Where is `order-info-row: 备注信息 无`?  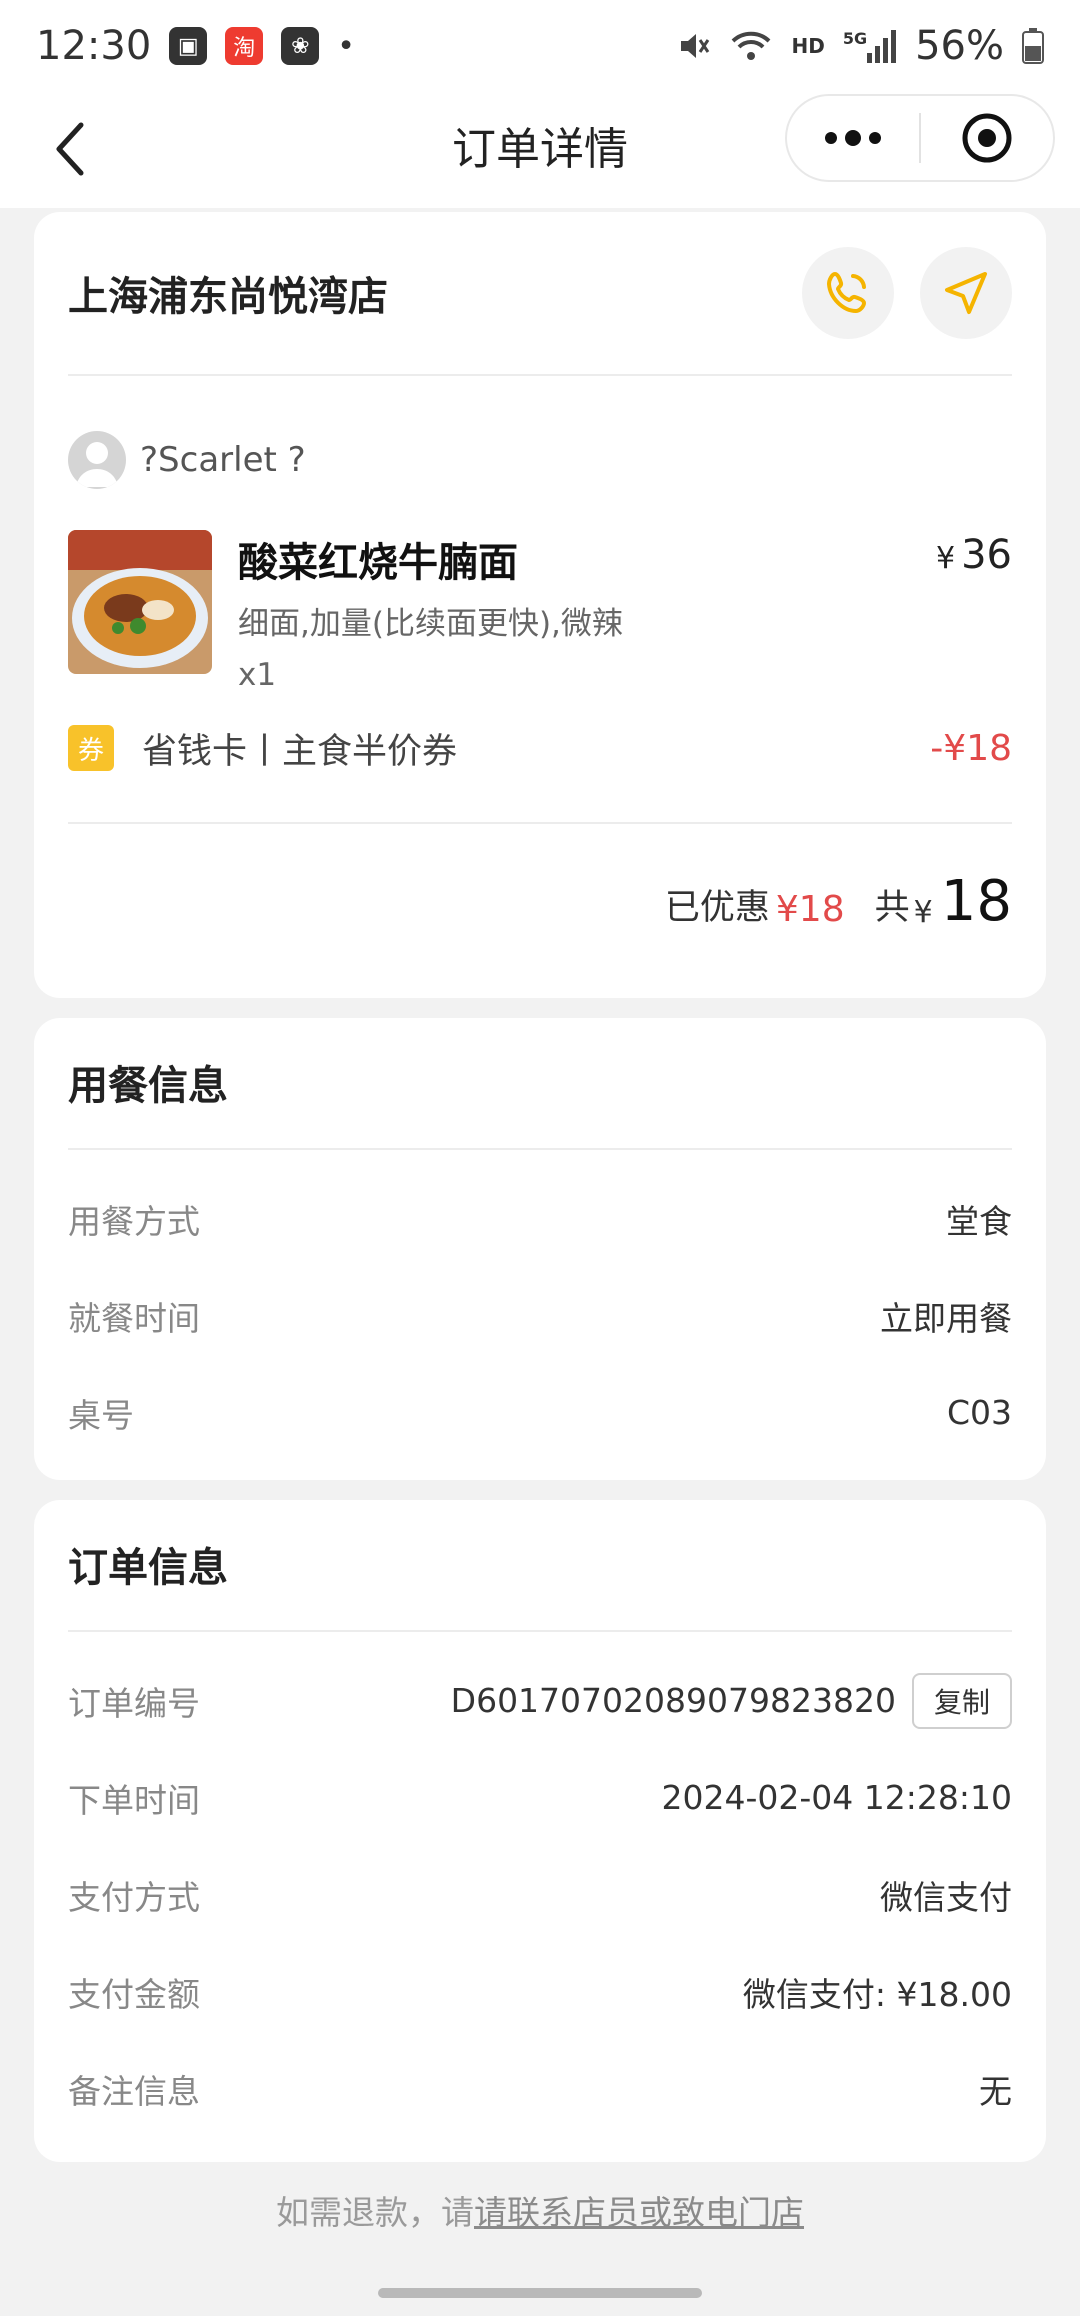
order-info-row: 备注信息 无 is located at coordinates (540, 2088).